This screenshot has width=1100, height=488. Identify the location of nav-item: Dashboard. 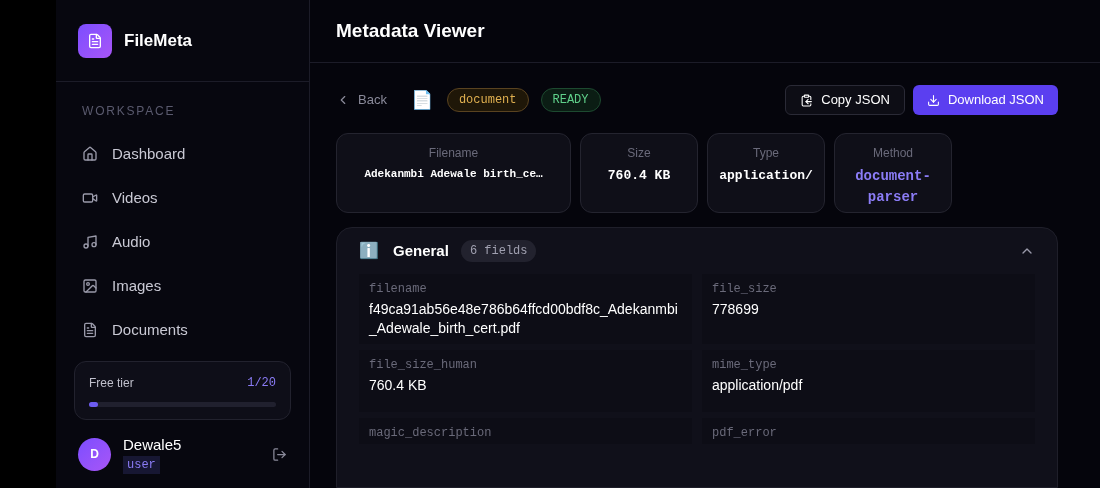
(182, 154).